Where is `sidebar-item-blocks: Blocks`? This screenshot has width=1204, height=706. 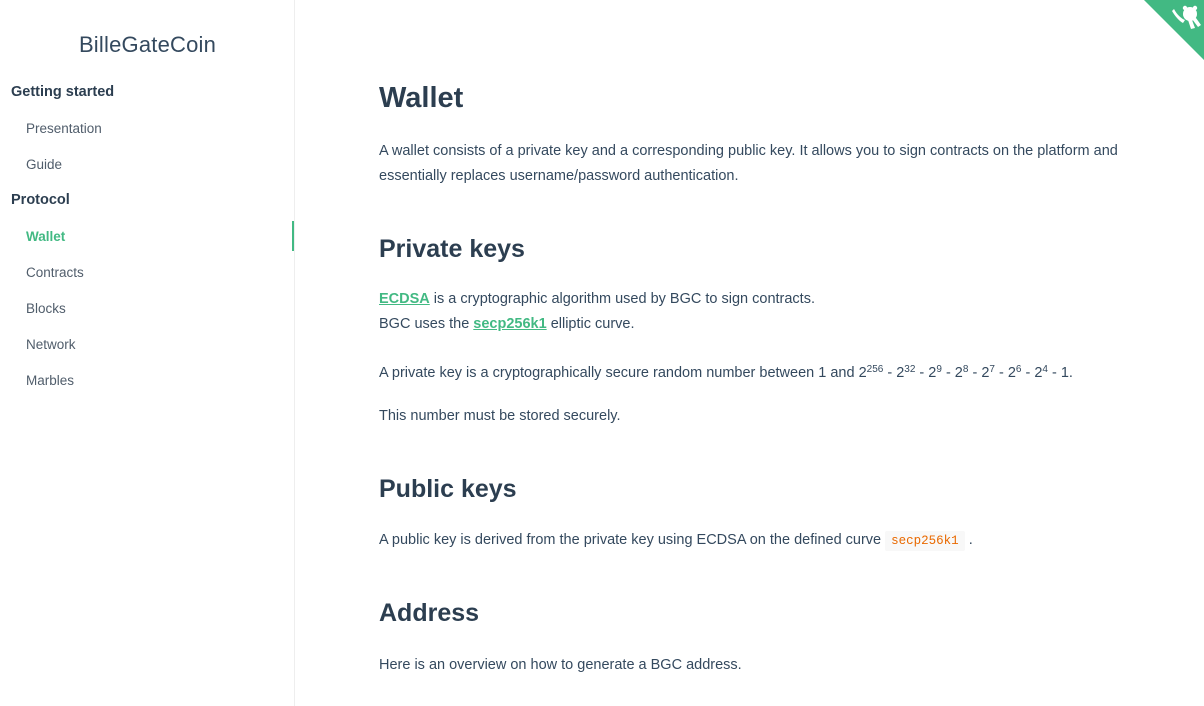
sidebar-item-blocks: Blocks is located at coordinates (46, 308).